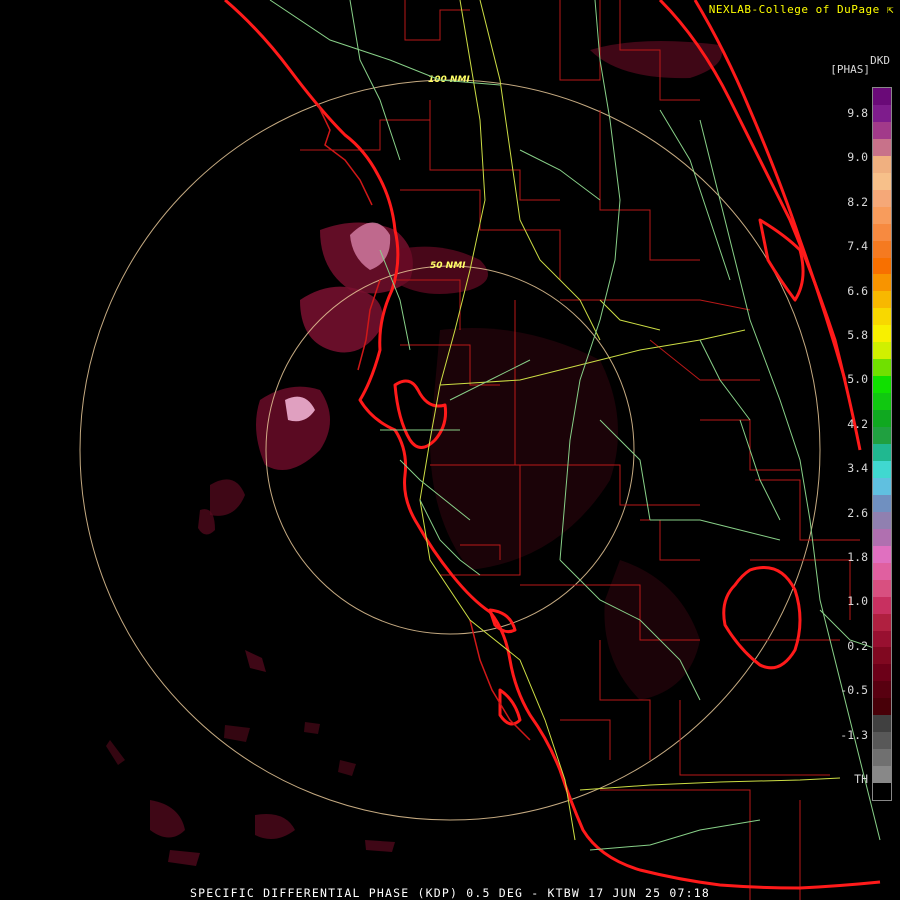 Image resolution: width=900 pixels, height=900 pixels. I want to click on legend-product-code: DKD, so click(880, 60).